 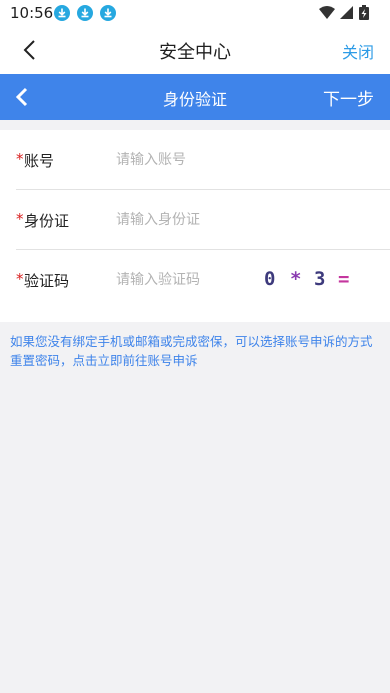 I want to click on captcha-char: *, so click(x=296, y=279).